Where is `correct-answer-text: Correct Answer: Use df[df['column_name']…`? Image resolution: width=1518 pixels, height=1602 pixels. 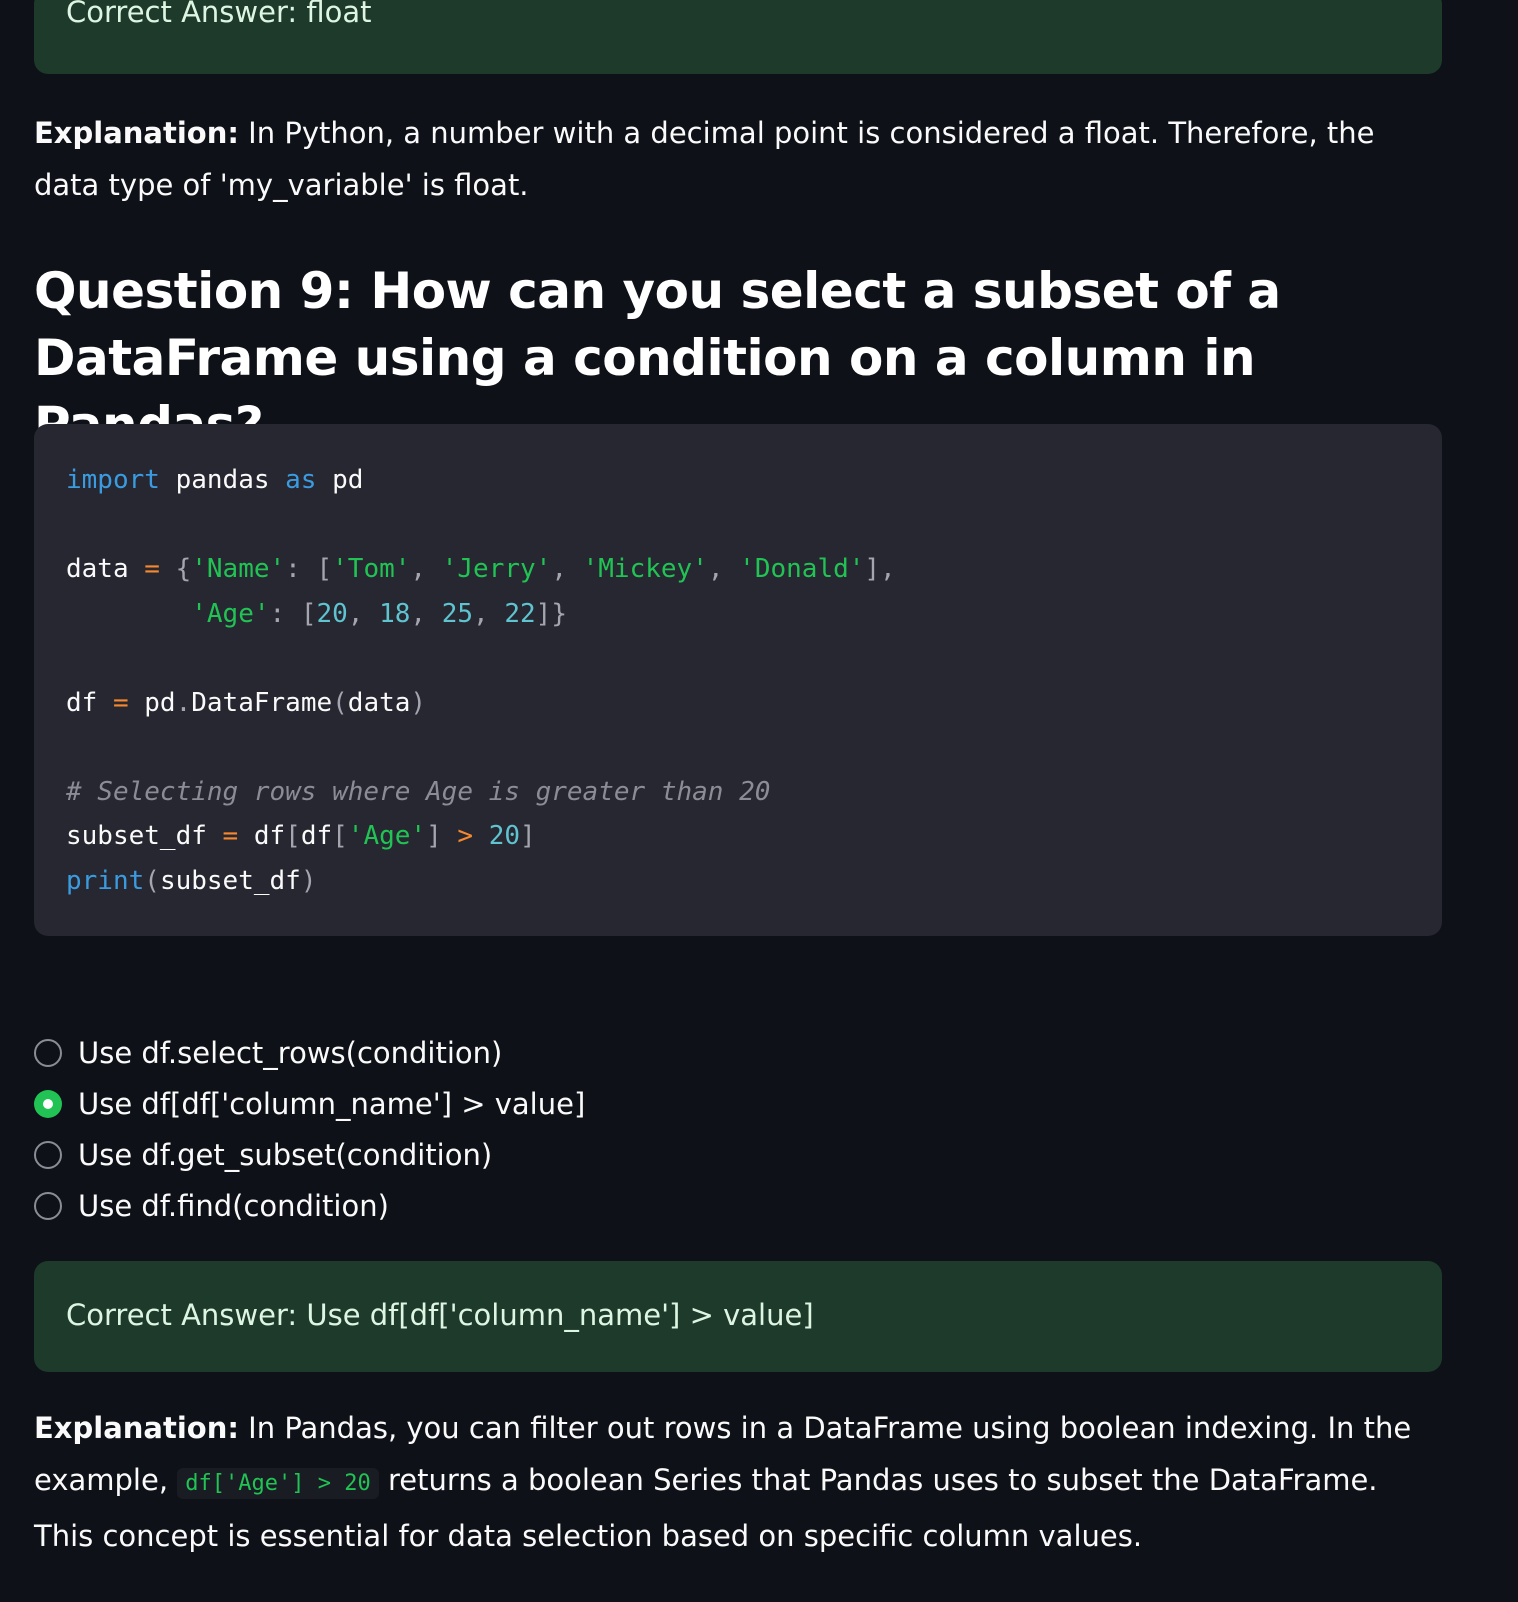 correct-answer-text: Correct Answer: Use df[df['column_name']… is located at coordinates (440, 1315).